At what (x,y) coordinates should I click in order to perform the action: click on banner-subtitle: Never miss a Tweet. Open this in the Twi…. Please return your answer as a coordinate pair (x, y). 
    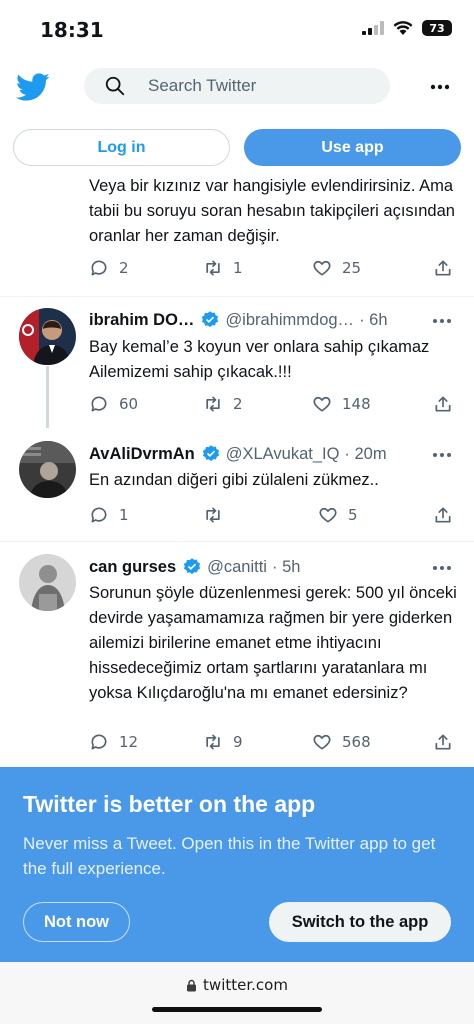
    Looking at the image, I should click on (229, 856).